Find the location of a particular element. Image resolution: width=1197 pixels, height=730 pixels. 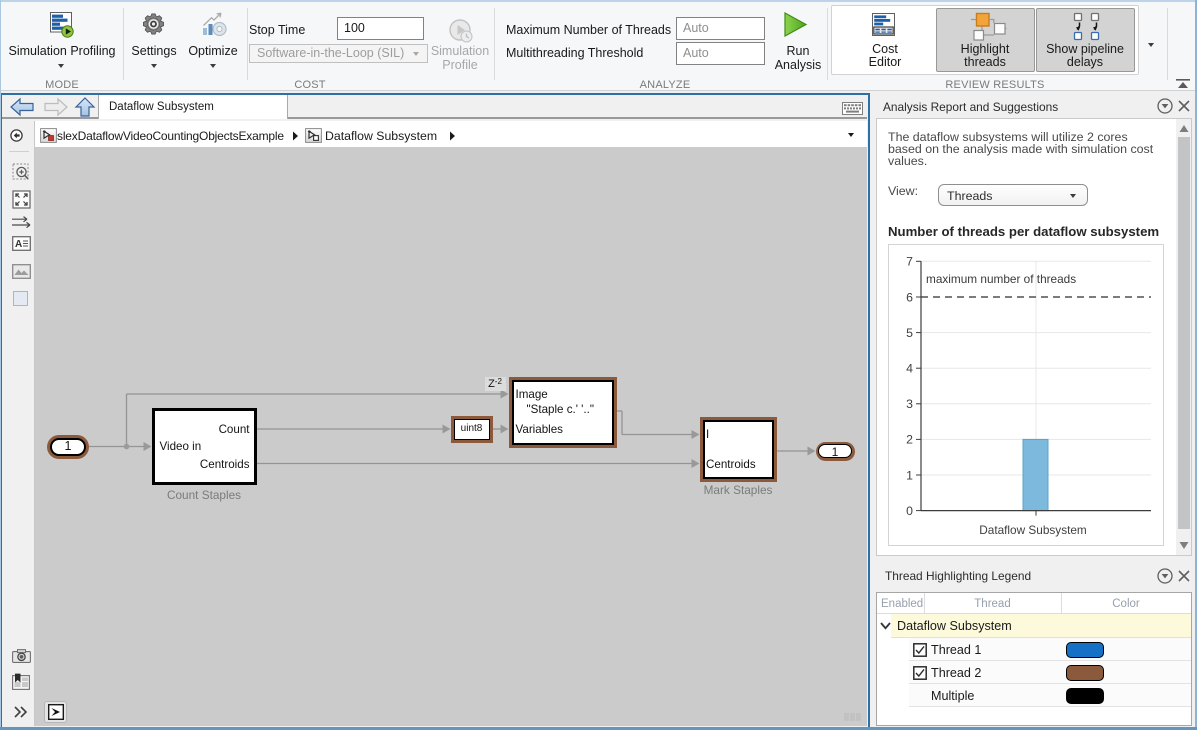

svg-text: 4 is located at coordinates (909, 369).